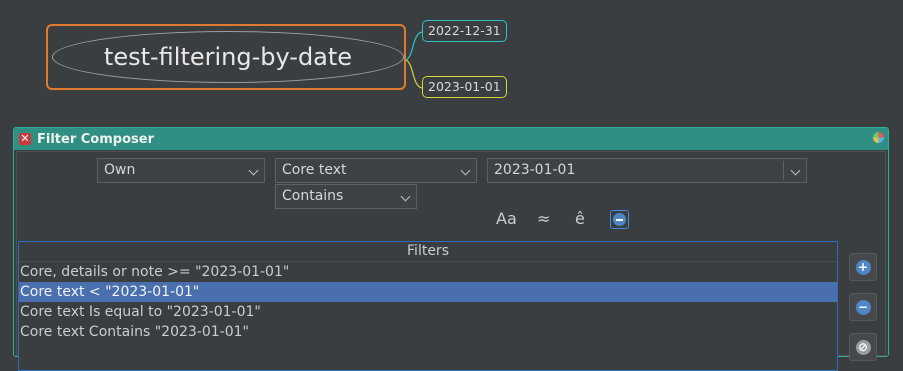  I want to click on property-select-value: Core text, so click(314, 170).